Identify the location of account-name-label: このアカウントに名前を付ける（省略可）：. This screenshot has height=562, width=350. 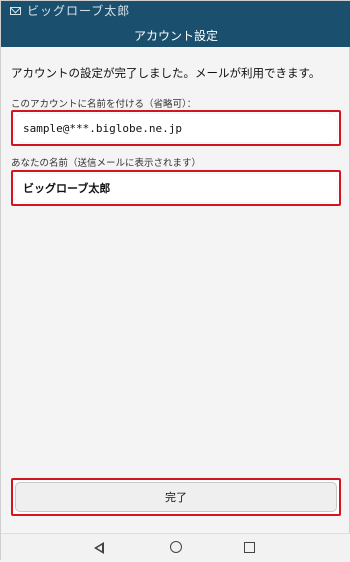
(104, 104).